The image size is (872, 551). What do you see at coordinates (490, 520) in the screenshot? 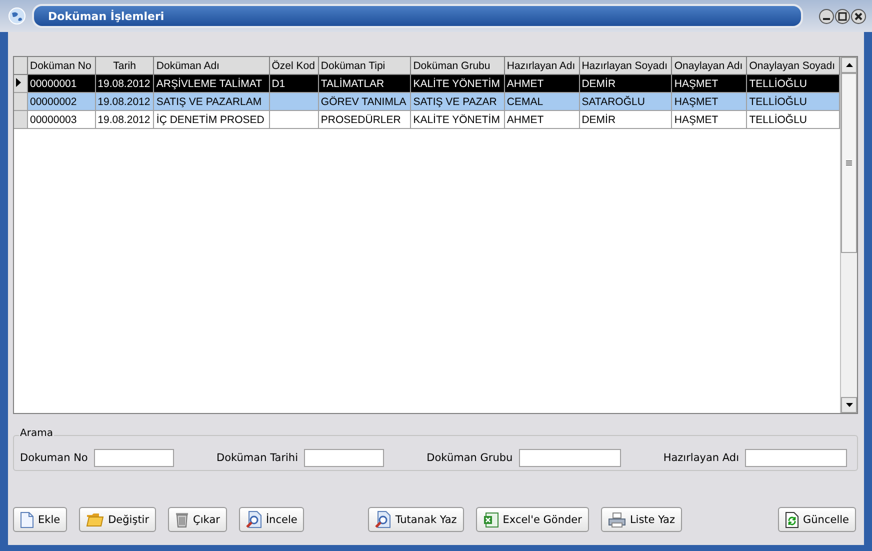
I see `spreadsheet-icon` at bounding box center [490, 520].